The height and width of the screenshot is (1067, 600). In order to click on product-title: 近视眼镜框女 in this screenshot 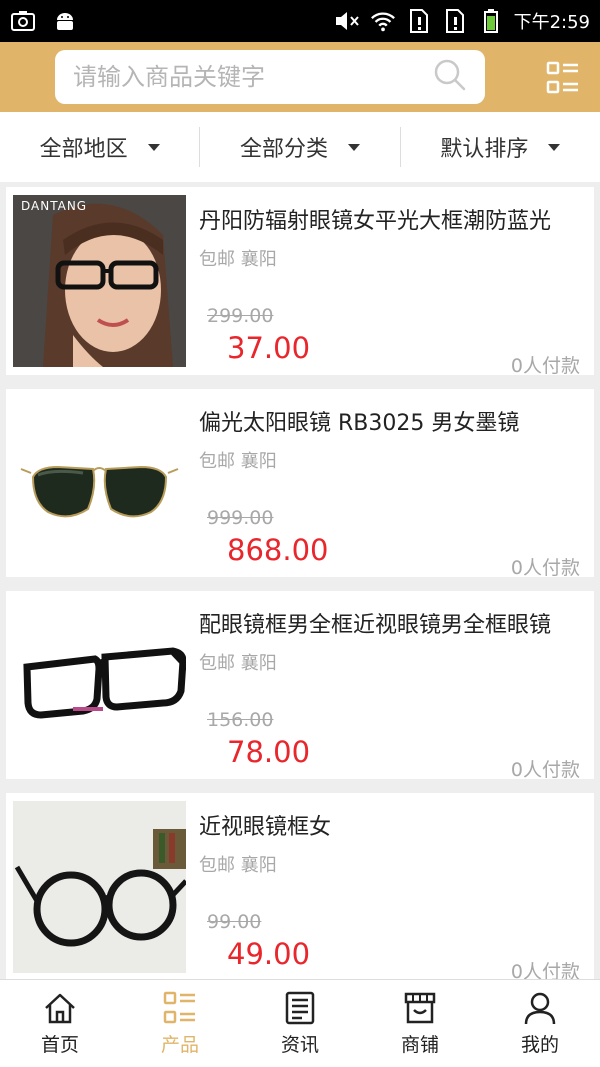, I will do `click(389, 825)`.